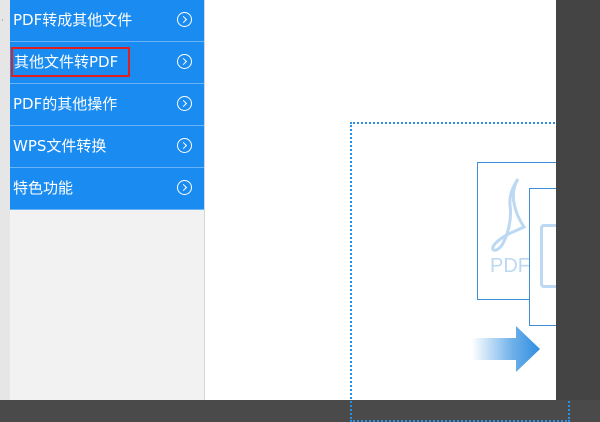 This screenshot has height=422, width=600. What do you see at coordinates (506, 349) in the screenshot?
I see `arrow-right-icon` at bounding box center [506, 349].